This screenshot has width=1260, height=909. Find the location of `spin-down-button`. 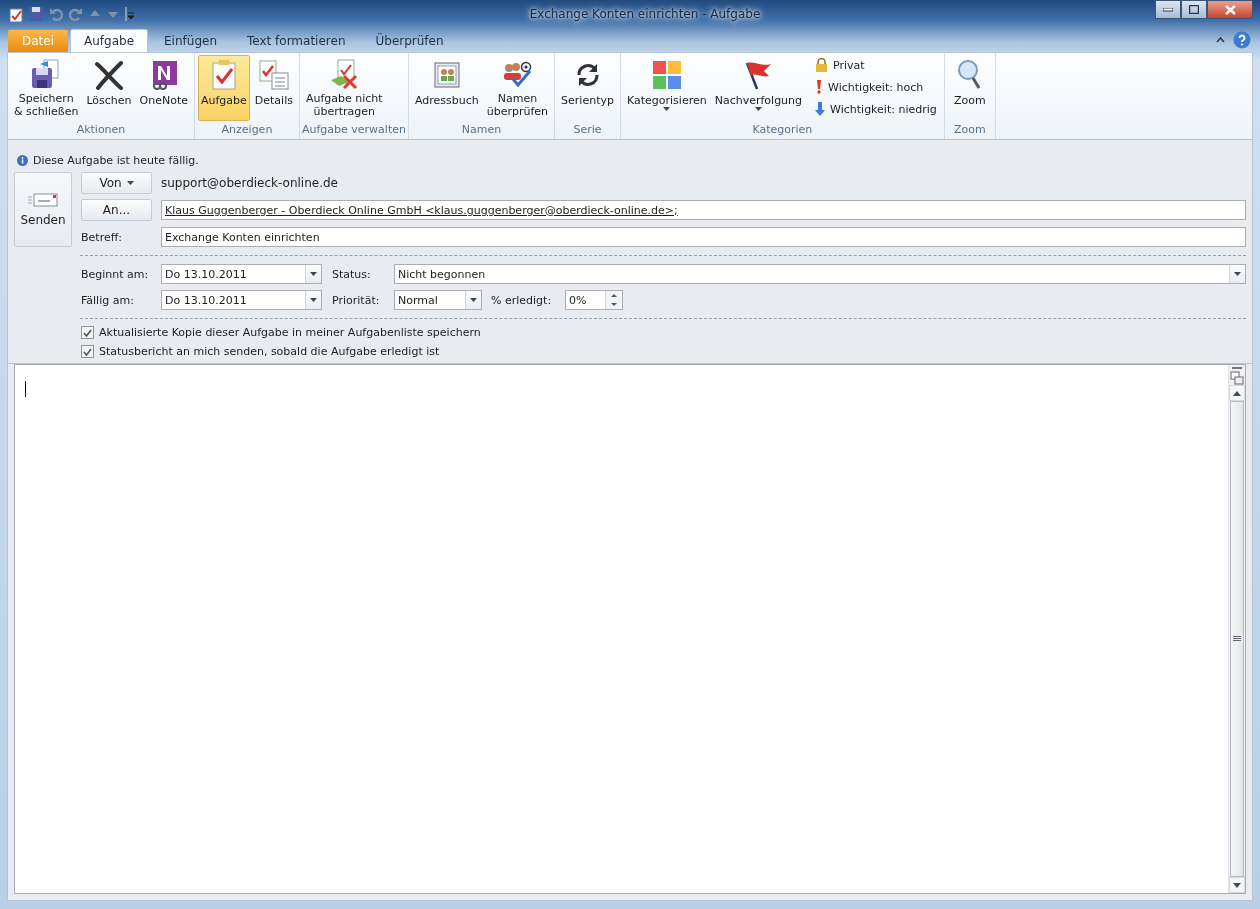

spin-down-button is located at coordinates (614, 304).